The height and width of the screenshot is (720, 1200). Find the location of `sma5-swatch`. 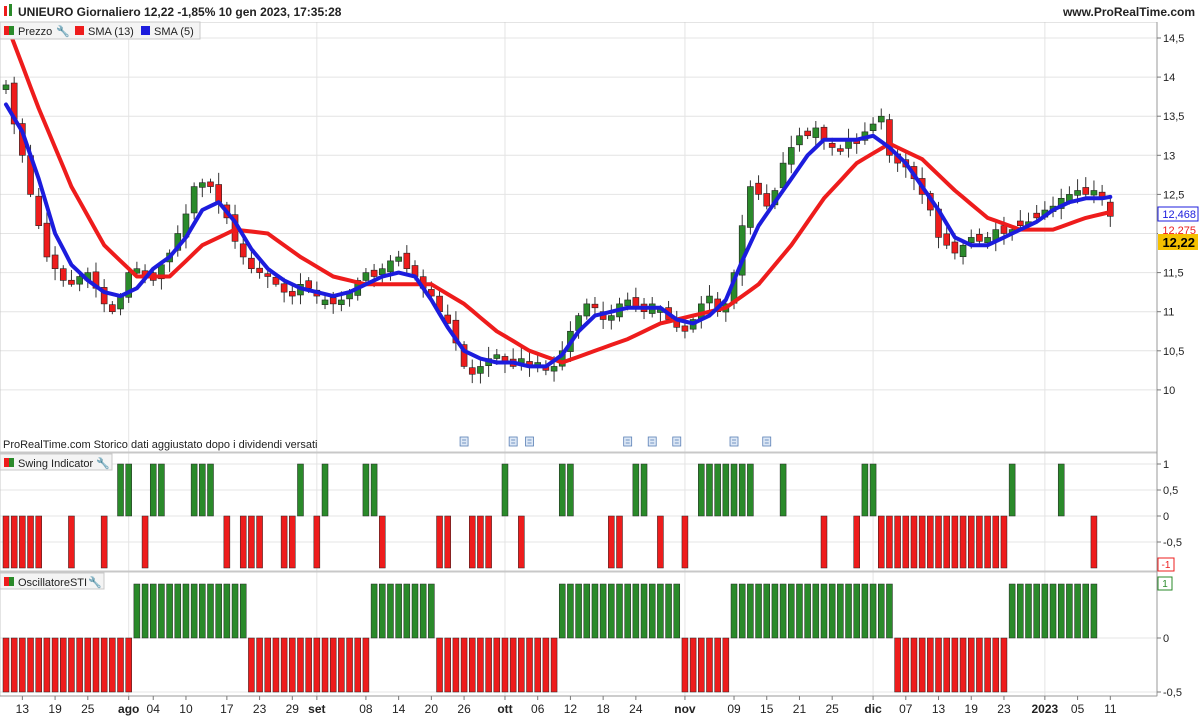

sma5-swatch is located at coordinates (145, 30).